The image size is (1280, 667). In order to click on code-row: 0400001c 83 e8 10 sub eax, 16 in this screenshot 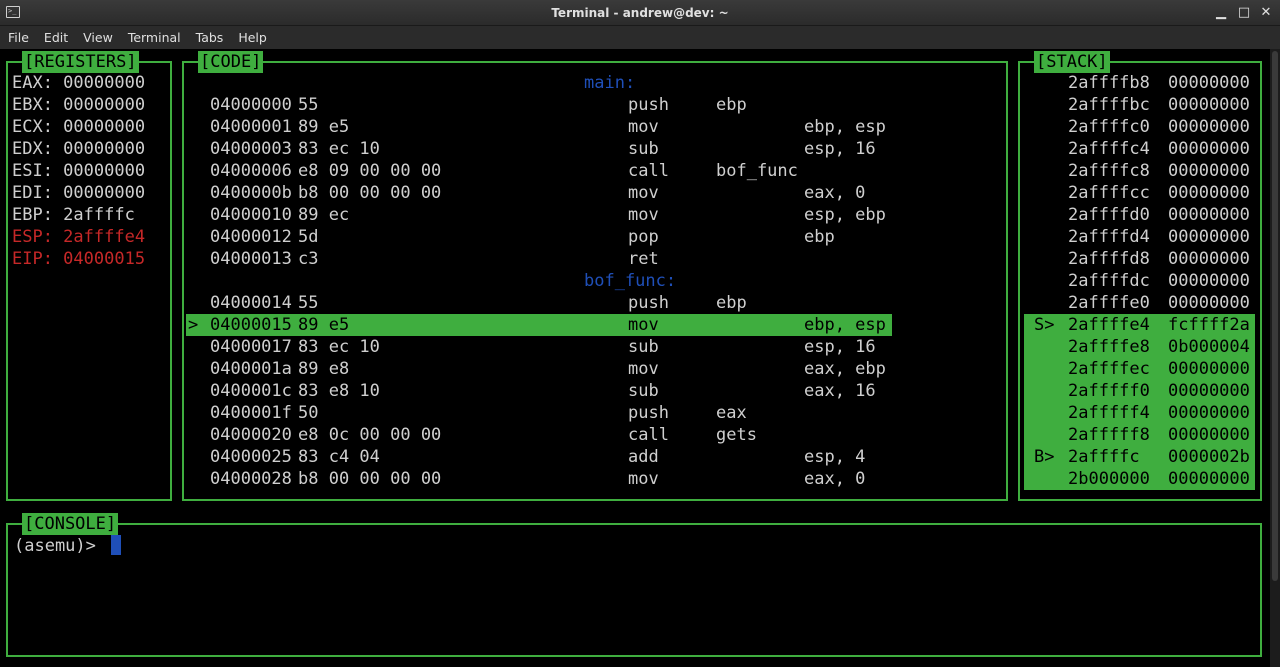, I will do `click(539, 391)`.